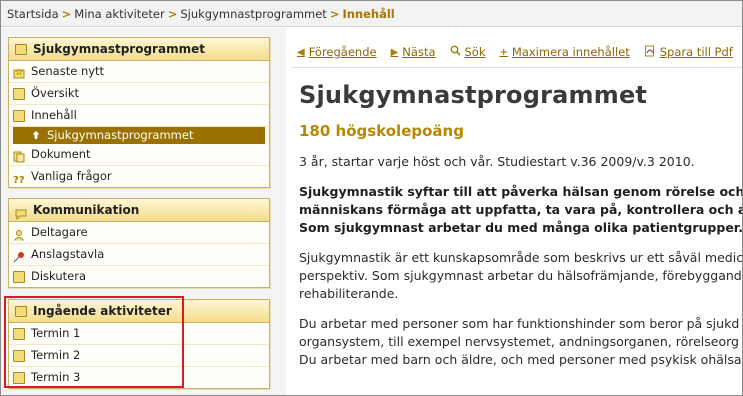 Image resolution: width=743 pixels, height=396 pixels. I want to click on activities-panel-title: Ingående aktiviteter, so click(102, 311).